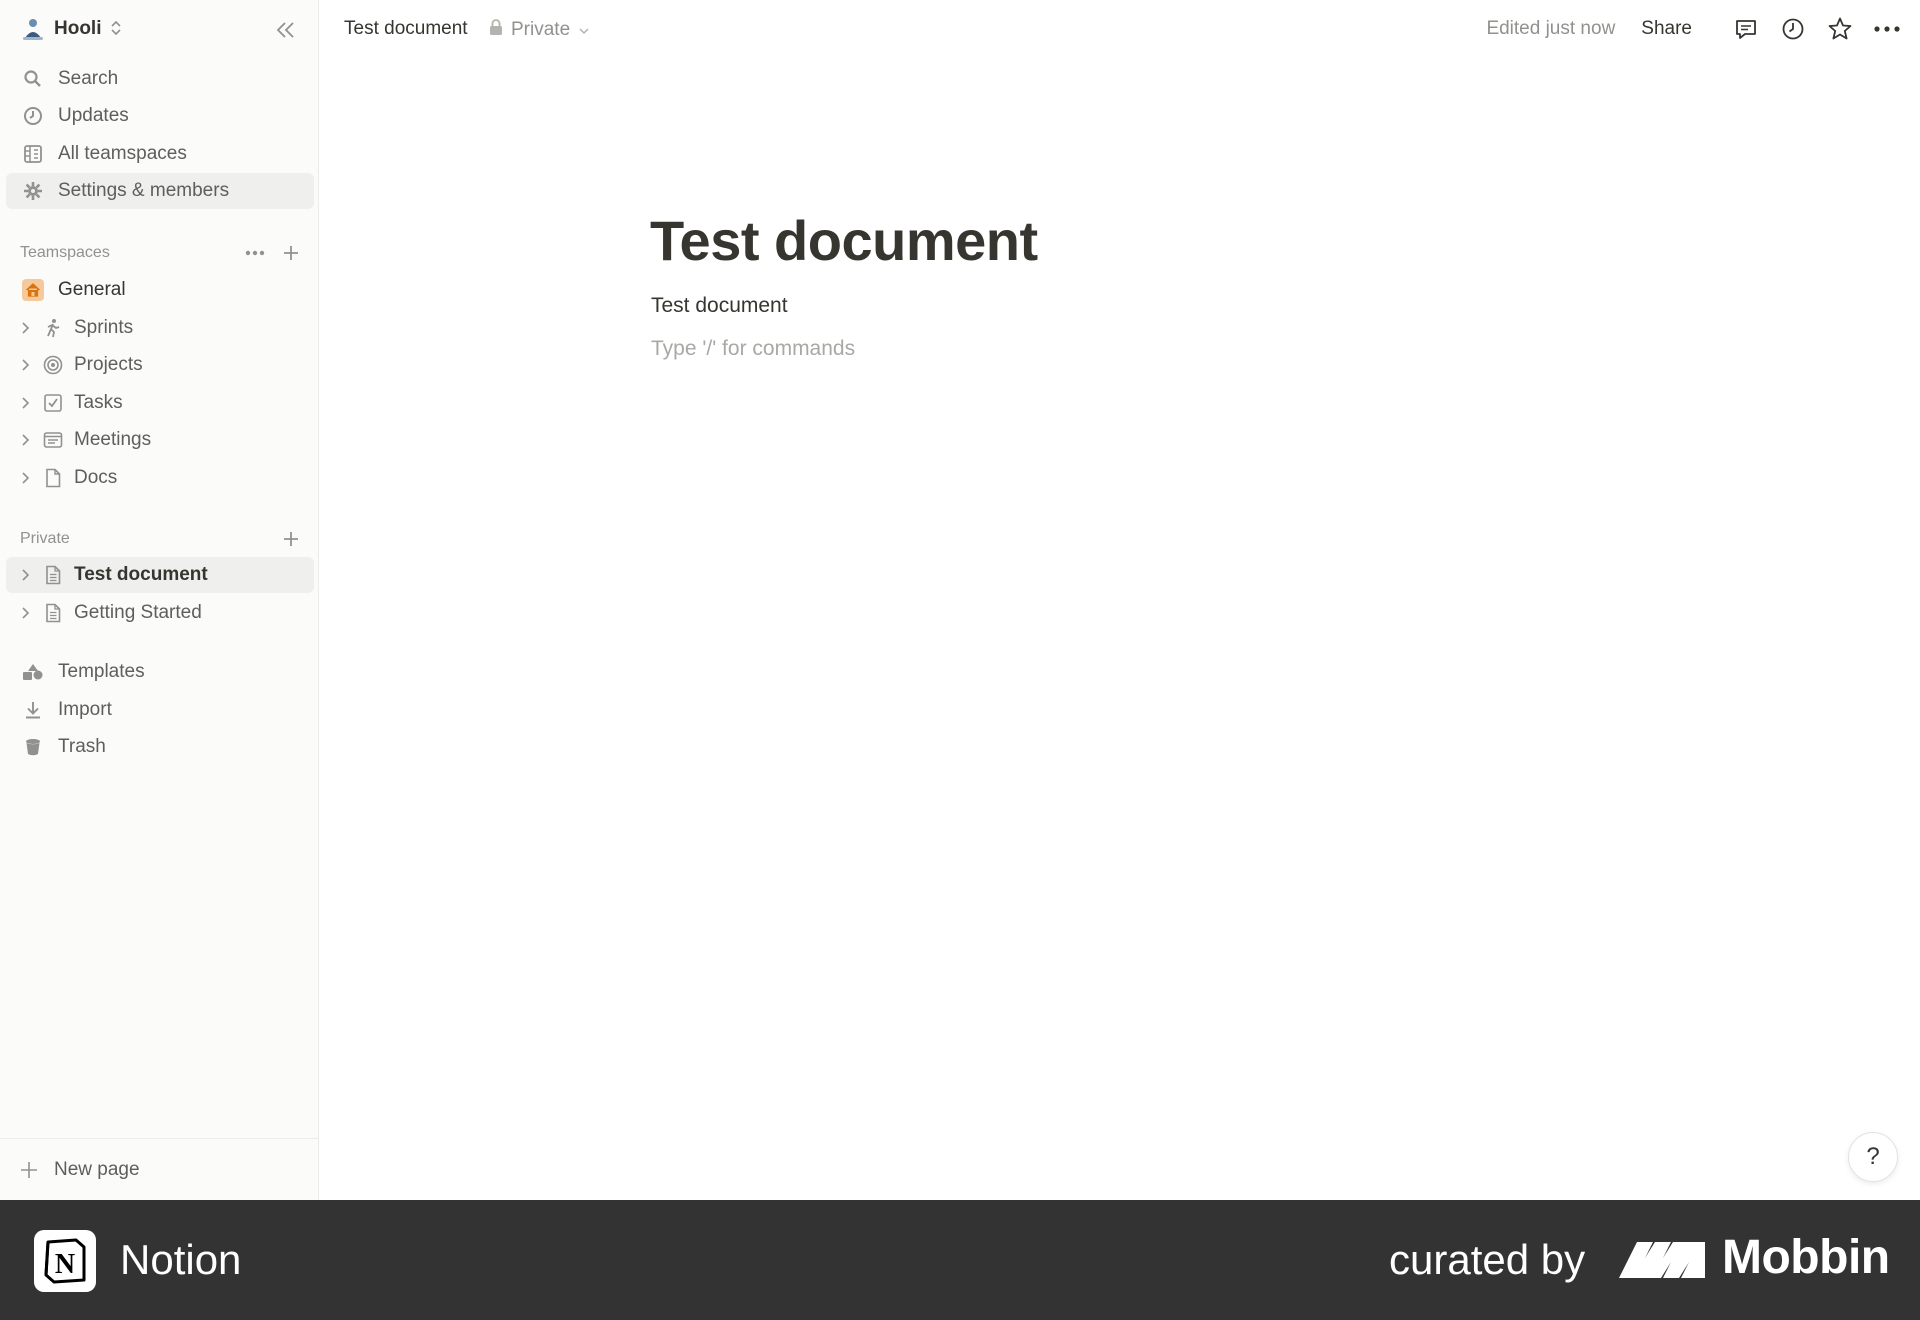 The height and width of the screenshot is (1320, 1920). Describe the element at coordinates (160, 672) in the screenshot. I see `nav-templates: Templates` at that location.